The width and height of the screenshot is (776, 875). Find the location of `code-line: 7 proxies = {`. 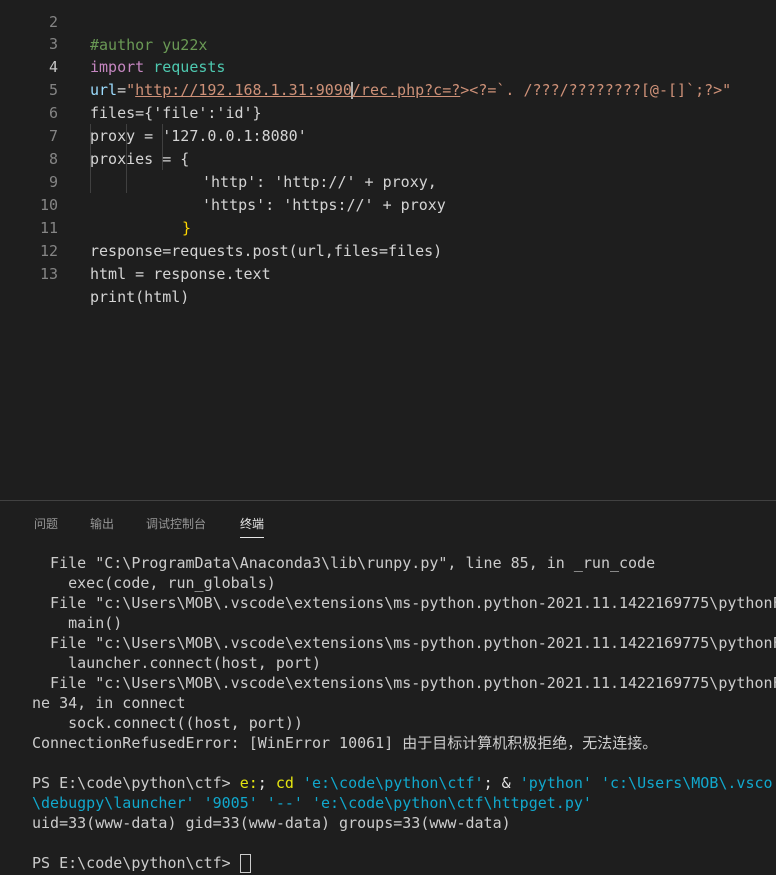

code-line: 7 proxies = { is located at coordinates (388, 135).